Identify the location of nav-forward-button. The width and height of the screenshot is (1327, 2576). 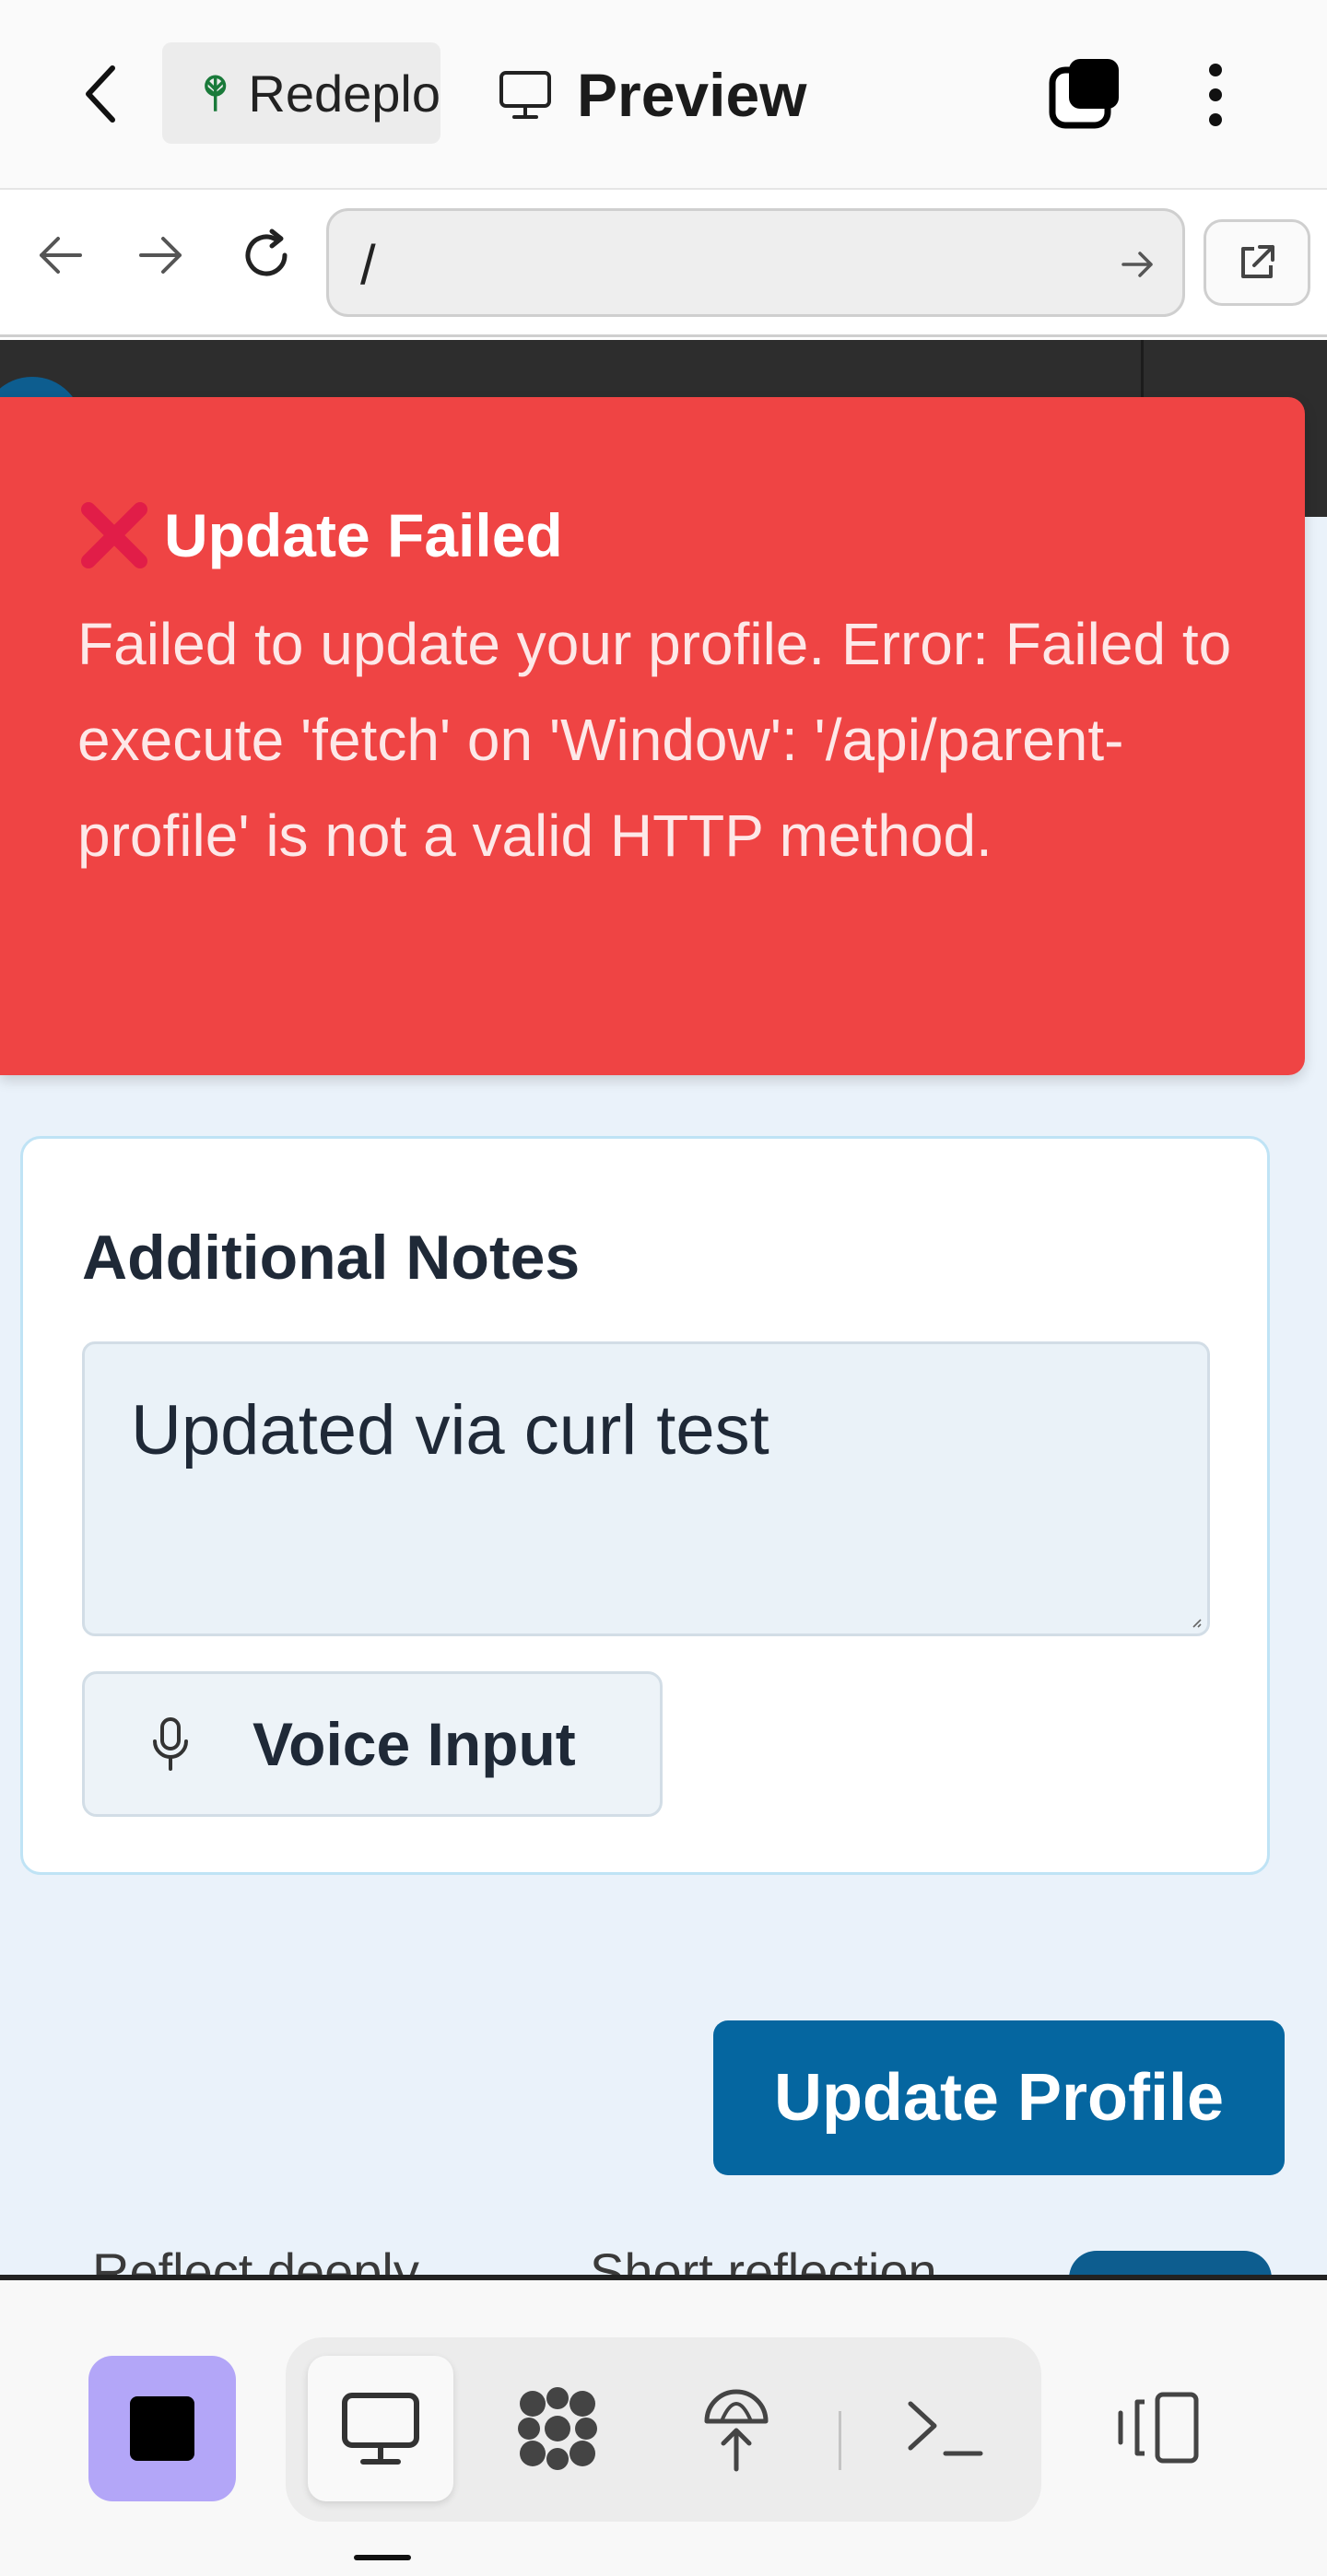
(161, 255).